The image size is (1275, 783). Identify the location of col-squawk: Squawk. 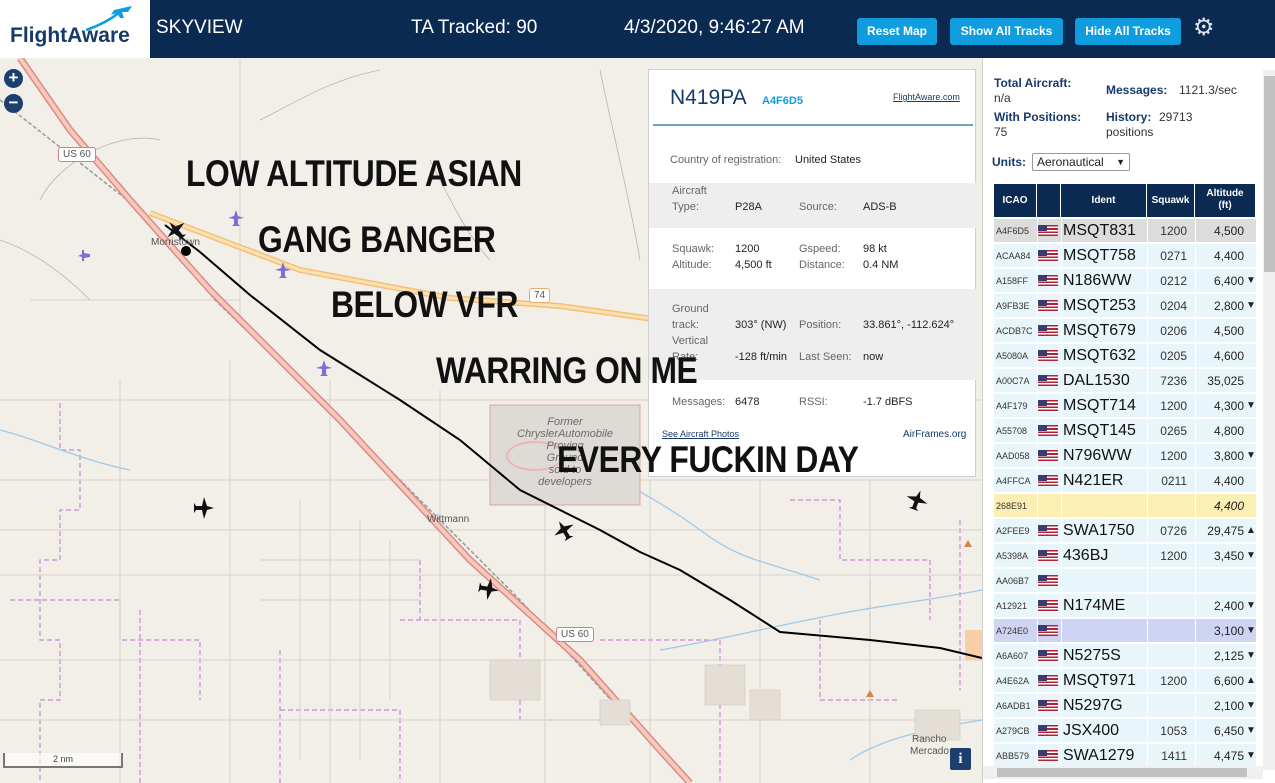
(1171, 200).